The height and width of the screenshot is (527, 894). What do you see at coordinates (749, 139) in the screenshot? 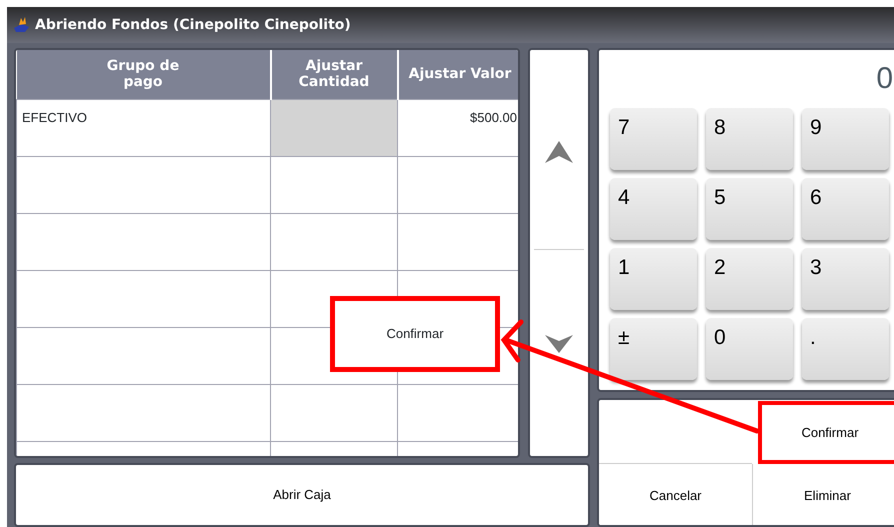
I see `keypad-key: 8` at bounding box center [749, 139].